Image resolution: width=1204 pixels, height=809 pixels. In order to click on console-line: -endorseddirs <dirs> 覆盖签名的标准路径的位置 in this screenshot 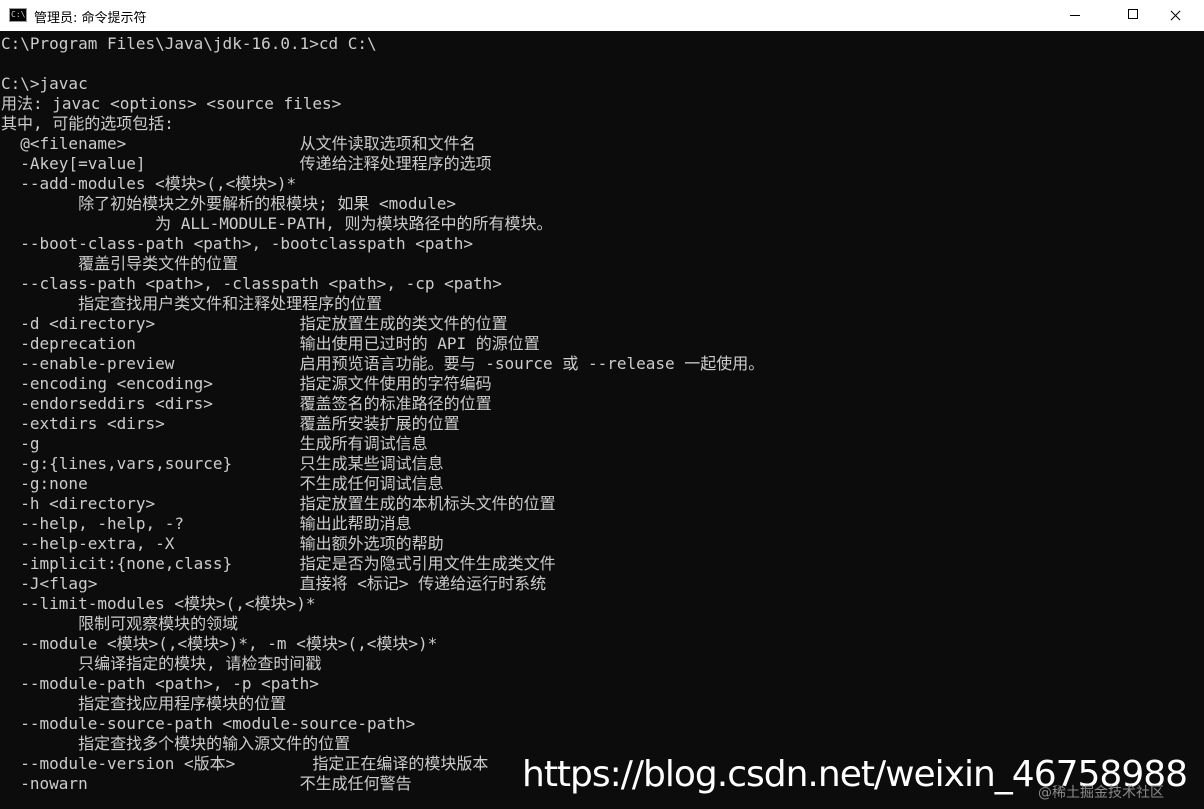, I will do `click(246, 403)`.